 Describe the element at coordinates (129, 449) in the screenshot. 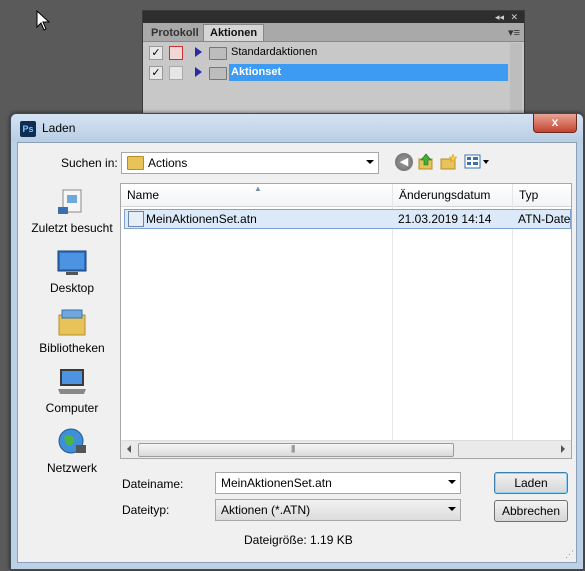

I see `scroll-left-icon` at that location.